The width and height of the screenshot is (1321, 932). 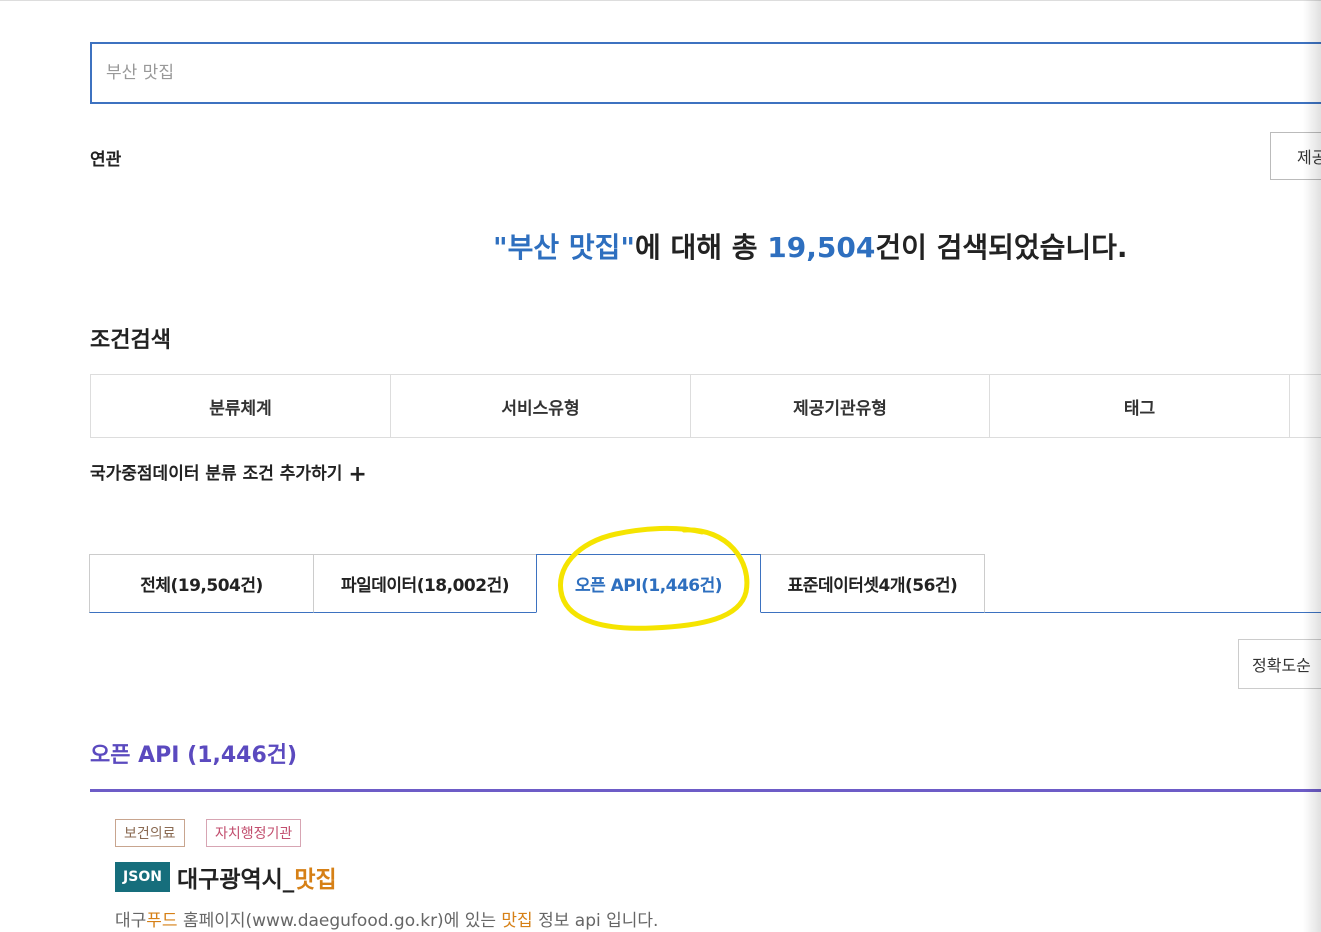 I want to click on condition-provider-type: 제공기관유형, so click(x=840, y=406).